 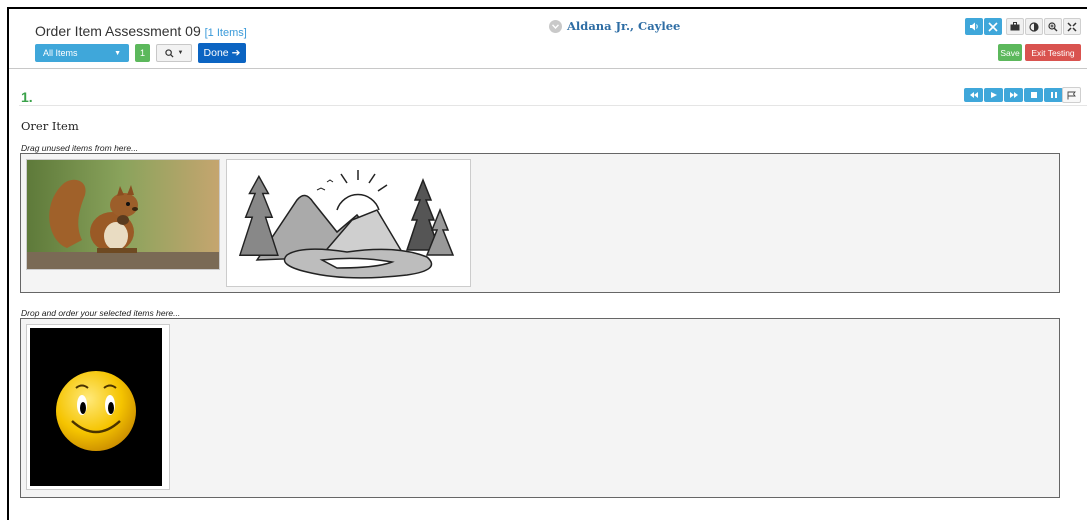 I want to click on play-icon, so click(x=993, y=95).